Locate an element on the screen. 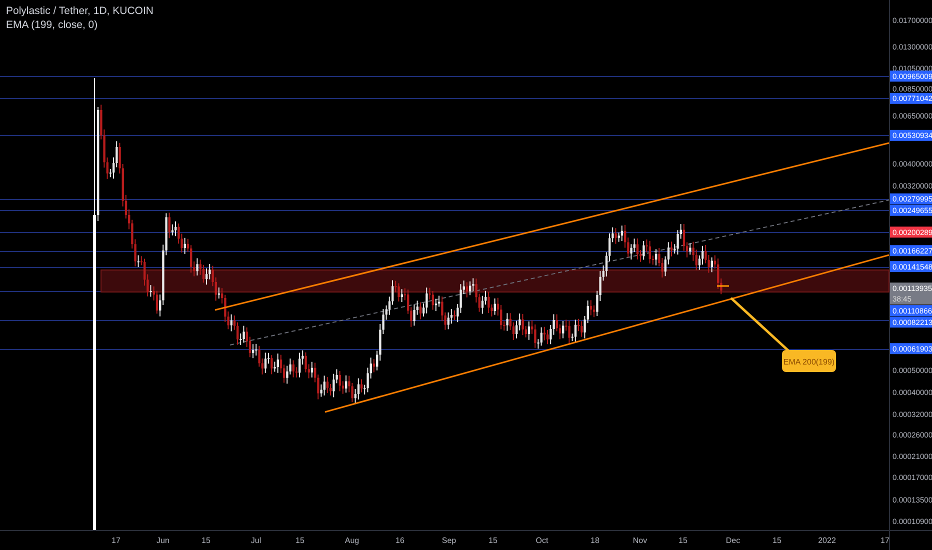  time-axis-label: Aug is located at coordinates (352, 540).